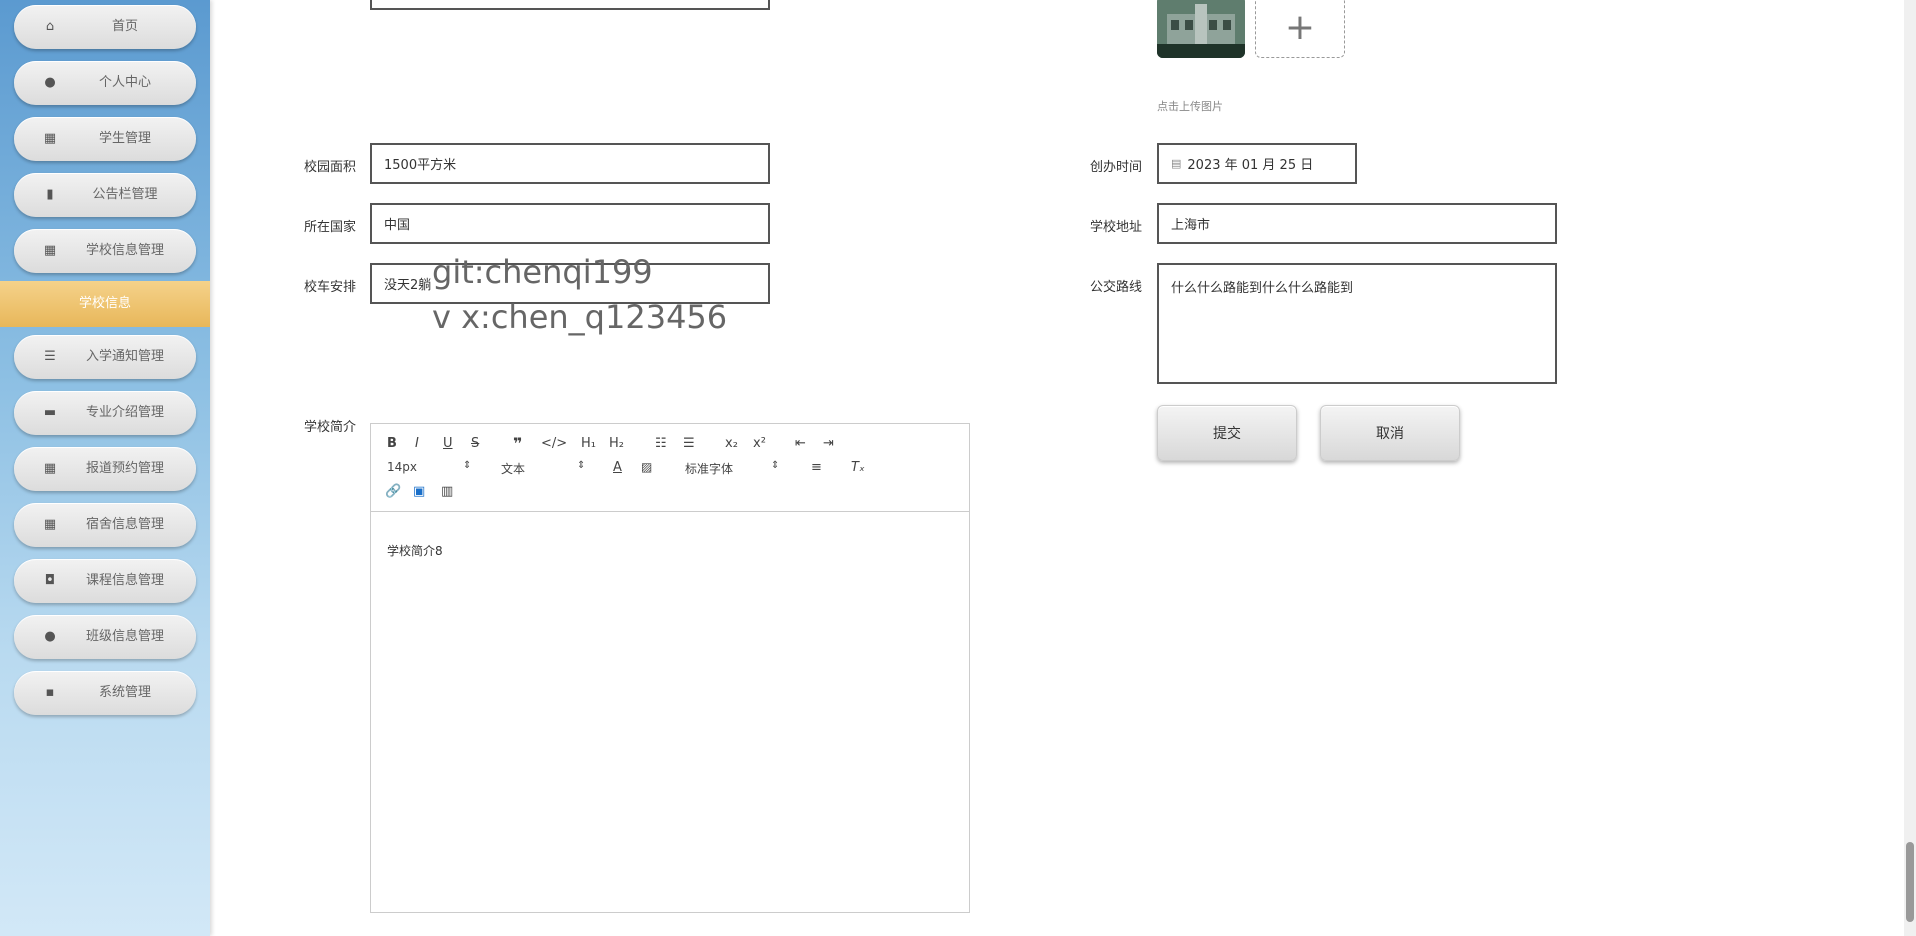  What do you see at coordinates (731, 443) in the screenshot?
I see `subscript-icon: x₂` at bounding box center [731, 443].